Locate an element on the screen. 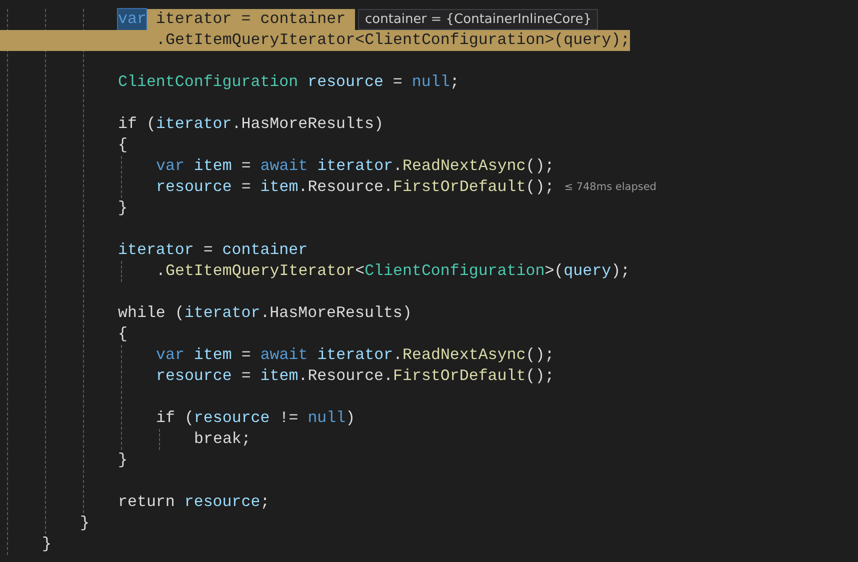 Image resolution: width=858 pixels, height=562 pixels. code-line: iterator = container is located at coordinates (213, 250).